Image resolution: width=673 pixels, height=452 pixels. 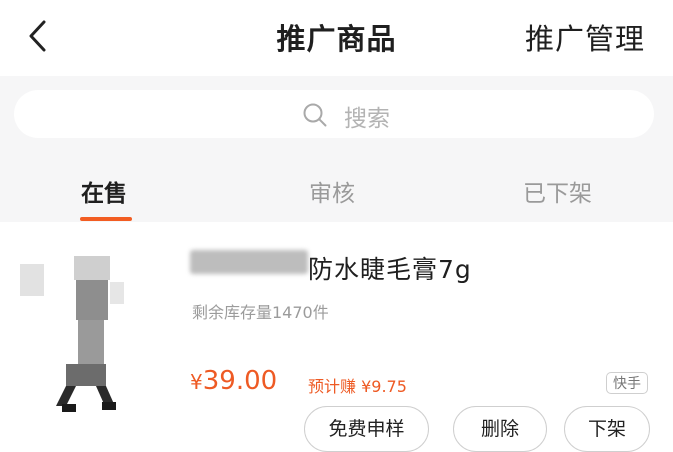 I want to click on tab-on-sale: 在售, so click(x=104, y=191).